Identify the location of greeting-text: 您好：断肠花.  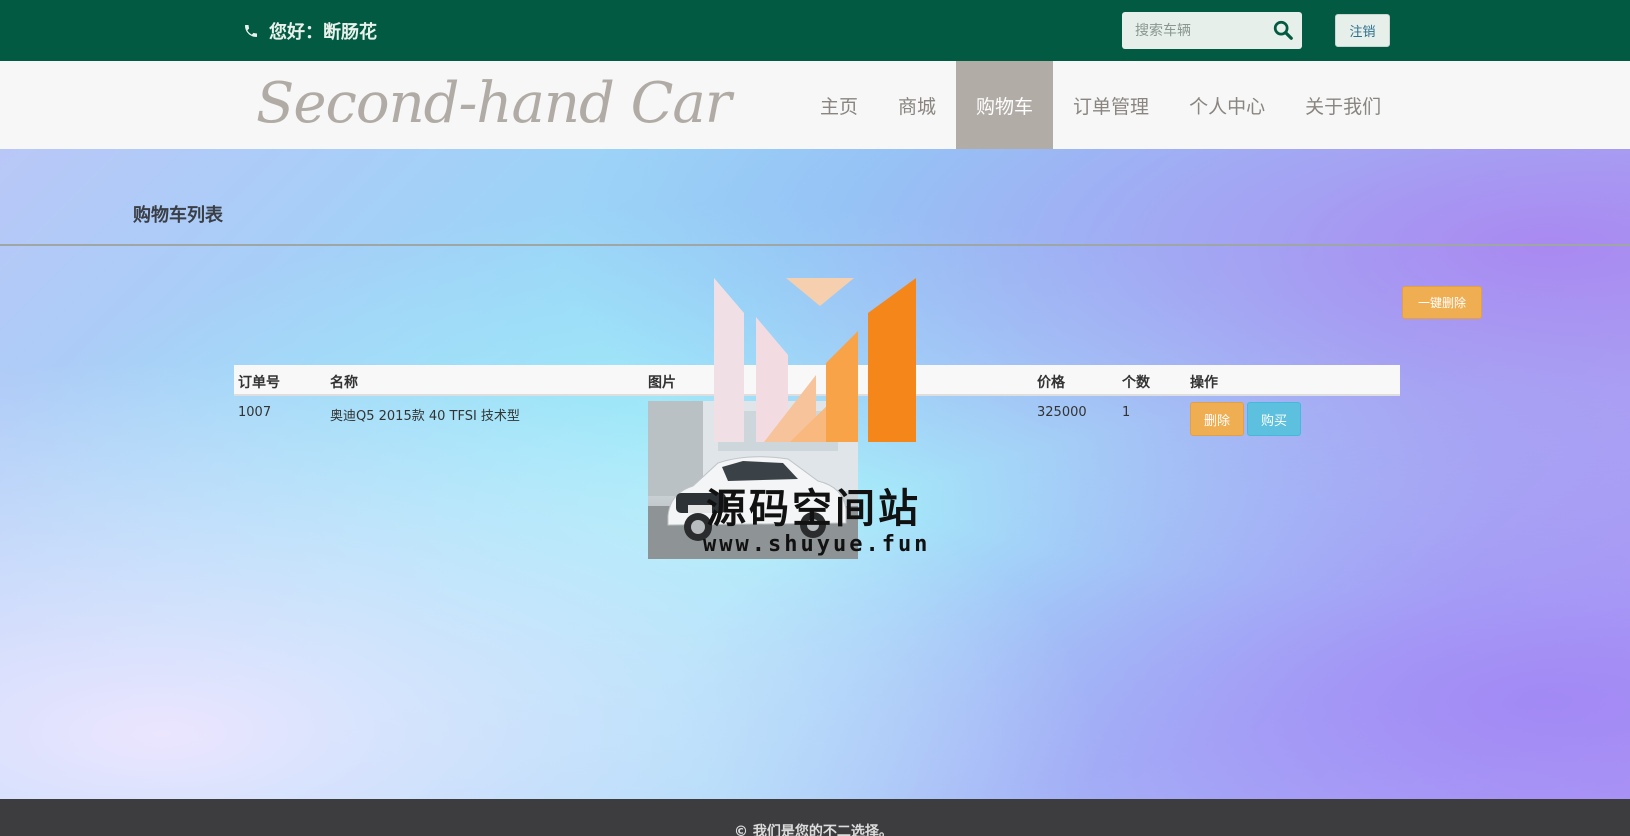
(323, 32).